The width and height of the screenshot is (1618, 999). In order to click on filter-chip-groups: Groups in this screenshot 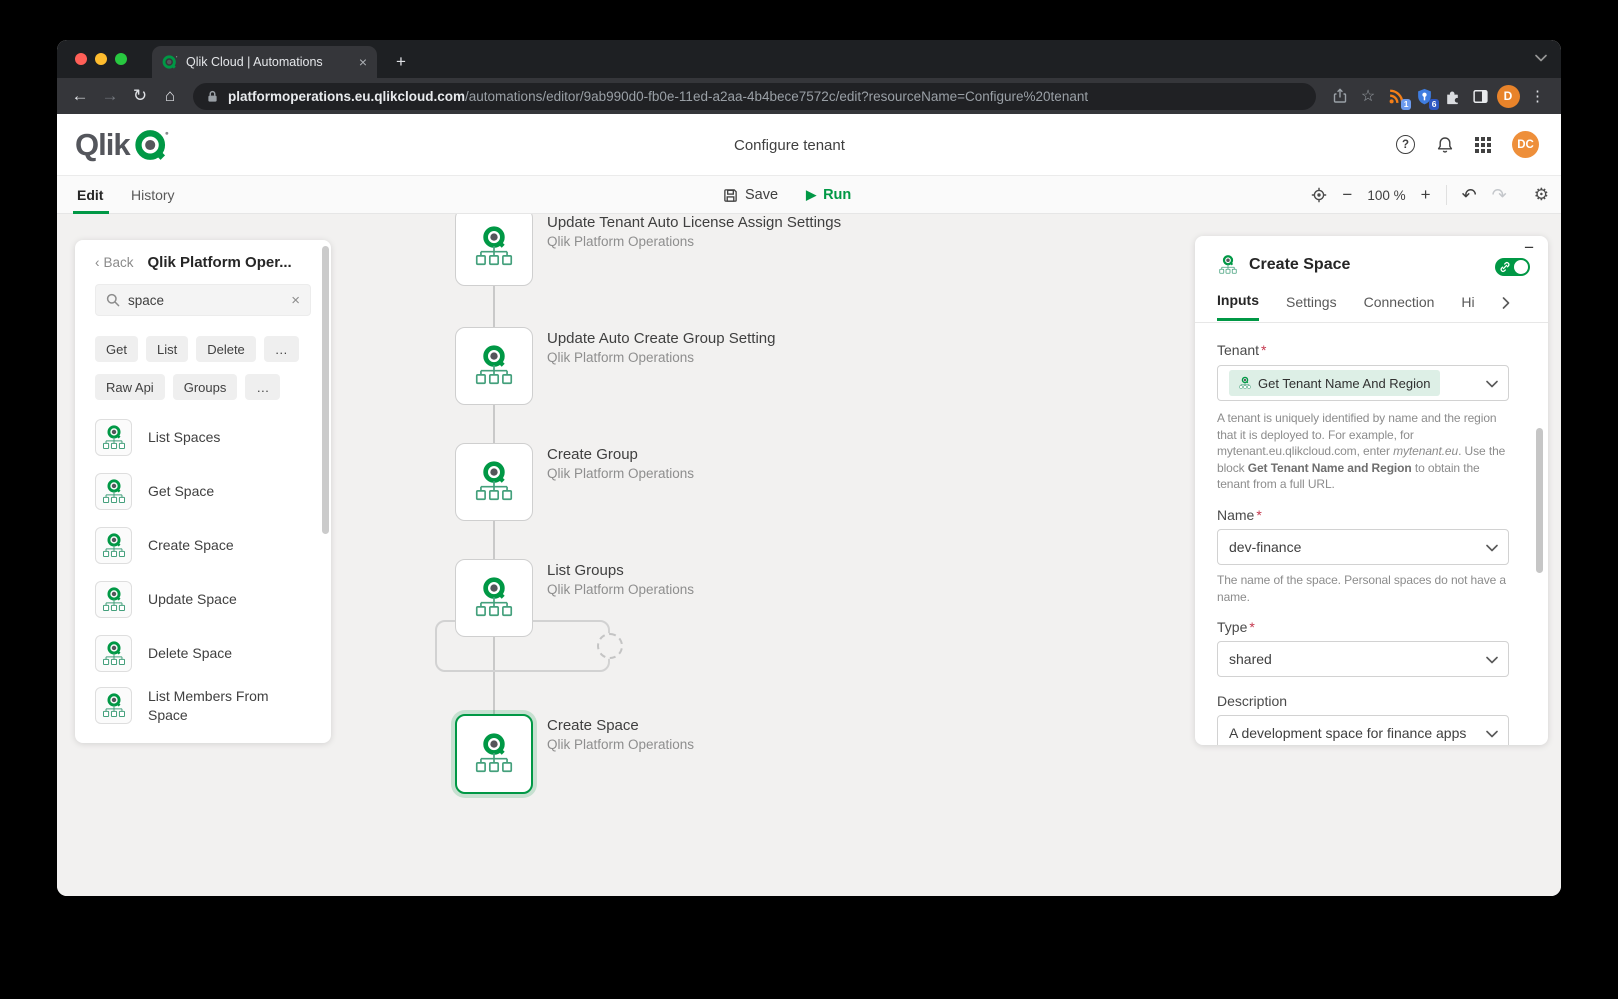, I will do `click(205, 387)`.